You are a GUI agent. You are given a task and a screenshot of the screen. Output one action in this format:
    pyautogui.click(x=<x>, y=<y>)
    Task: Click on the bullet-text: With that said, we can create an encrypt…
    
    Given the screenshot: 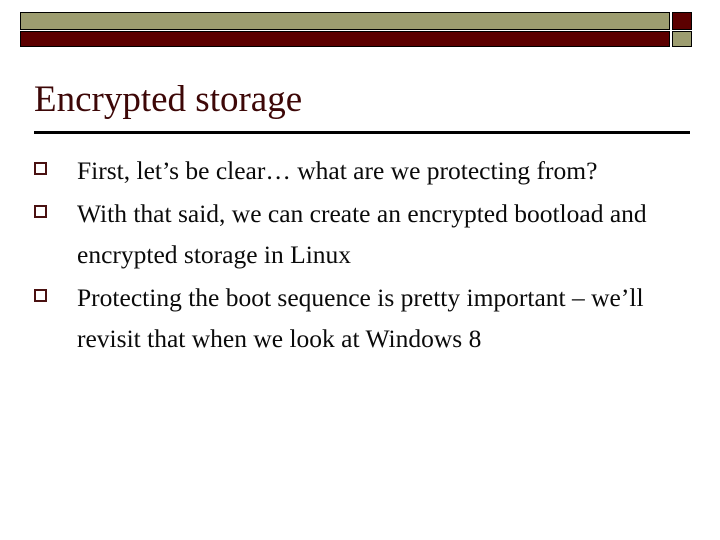 What is the action you would take?
    pyautogui.click(x=362, y=234)
    